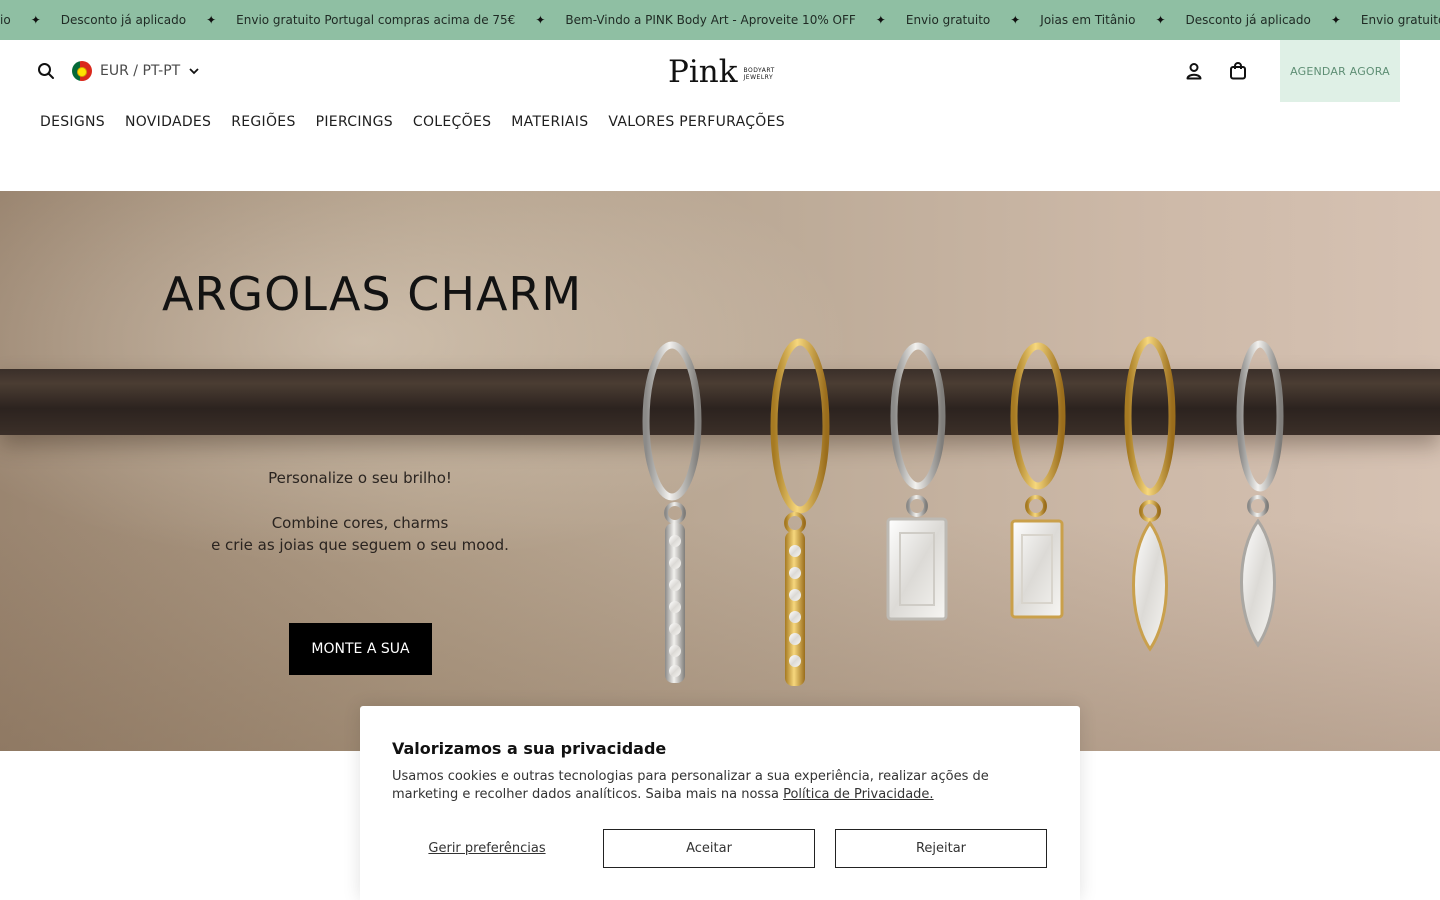 The height and width of the screenshot is (900, 1440). What do you see at coordinates (759, 70) in the screenshot?
I see `logo-subtitle-line: BODYART` at bounding box center [759, 70].